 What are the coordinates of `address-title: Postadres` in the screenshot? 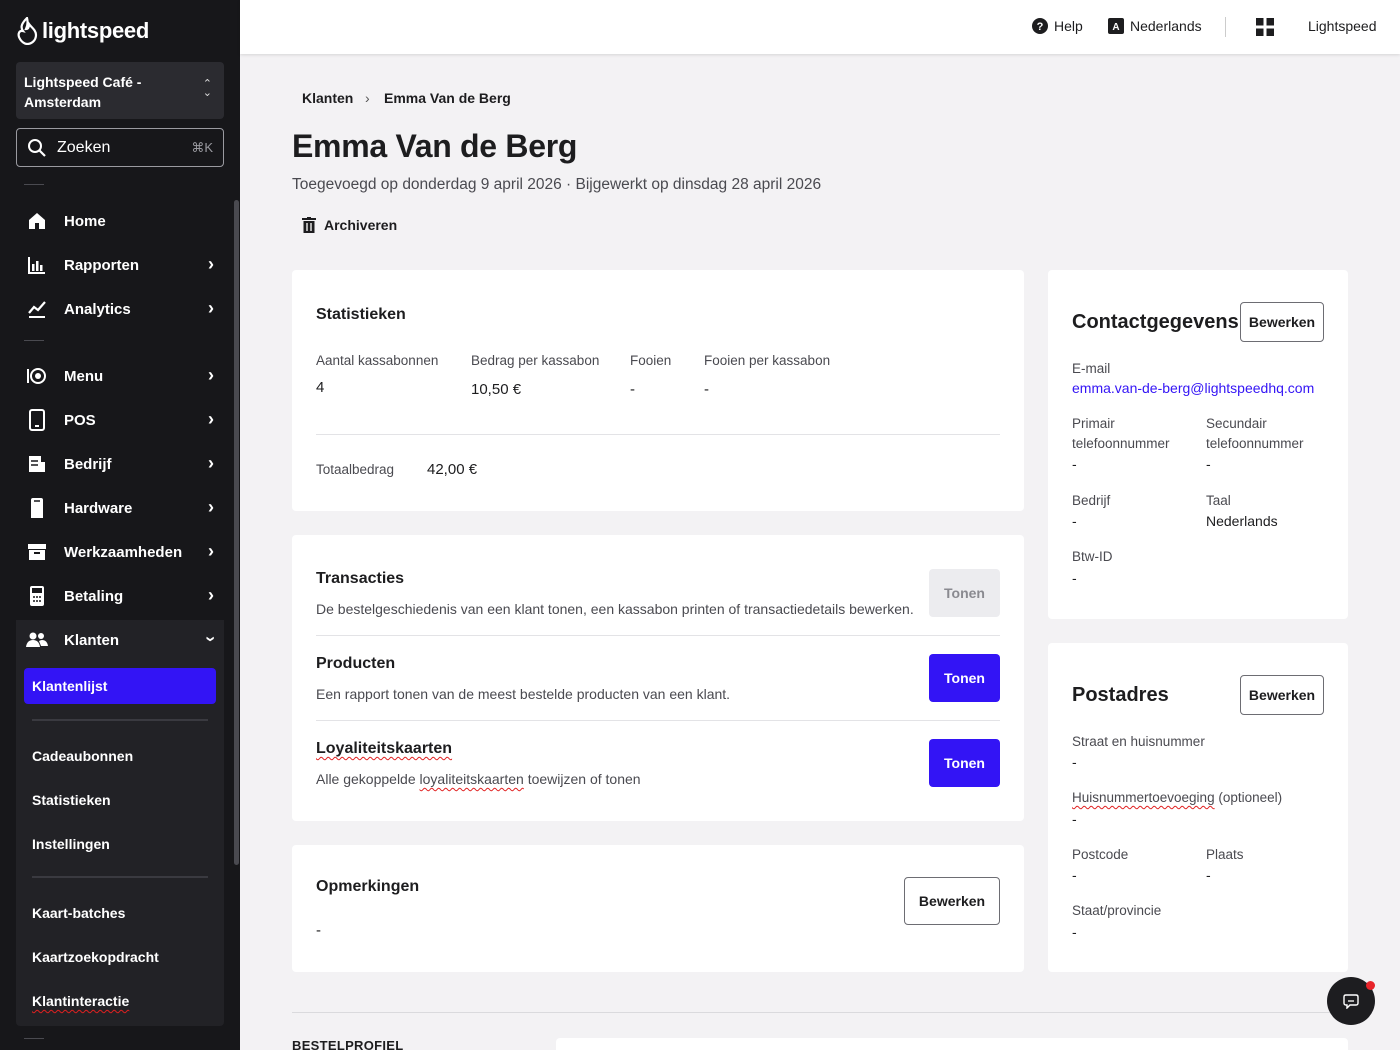 It's located at (1120, 695).